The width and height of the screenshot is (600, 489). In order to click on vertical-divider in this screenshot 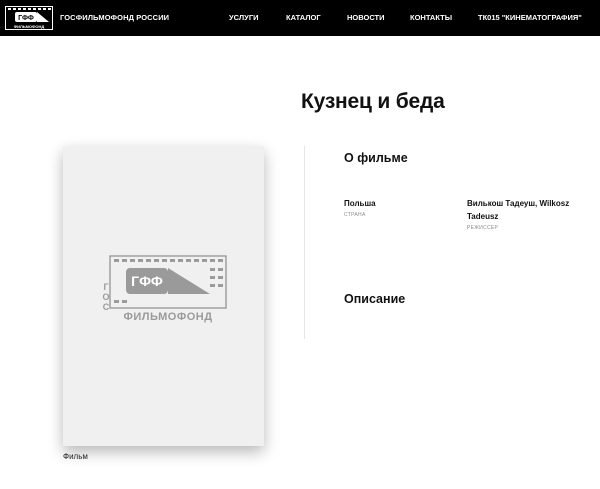, I will do `click(304, 242)`.